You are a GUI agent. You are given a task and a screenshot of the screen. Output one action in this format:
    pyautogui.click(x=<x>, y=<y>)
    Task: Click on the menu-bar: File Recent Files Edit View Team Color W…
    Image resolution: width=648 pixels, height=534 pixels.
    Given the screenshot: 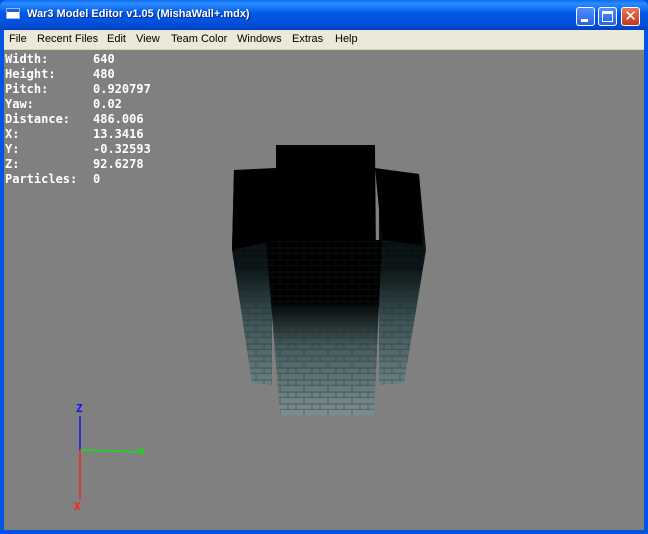 What is the action you would take?
    pyautogui.click(x=324, y=40)
    